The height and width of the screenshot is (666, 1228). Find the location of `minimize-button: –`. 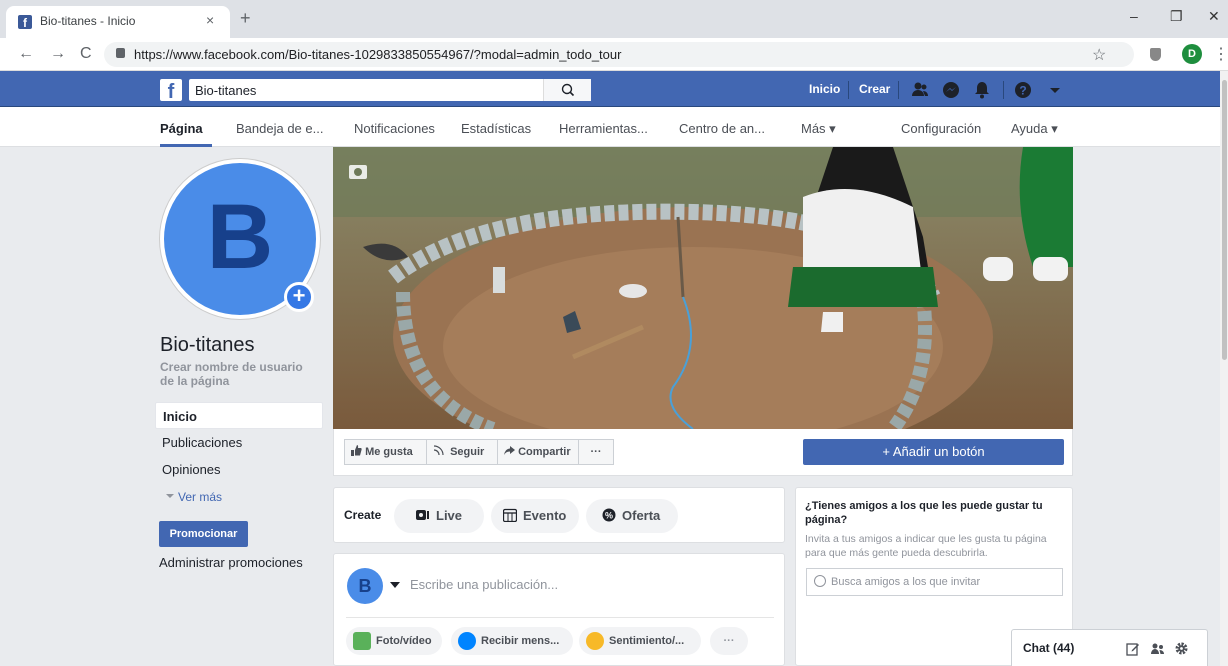

minimize-button: – is located at coordinates (1134, 16).